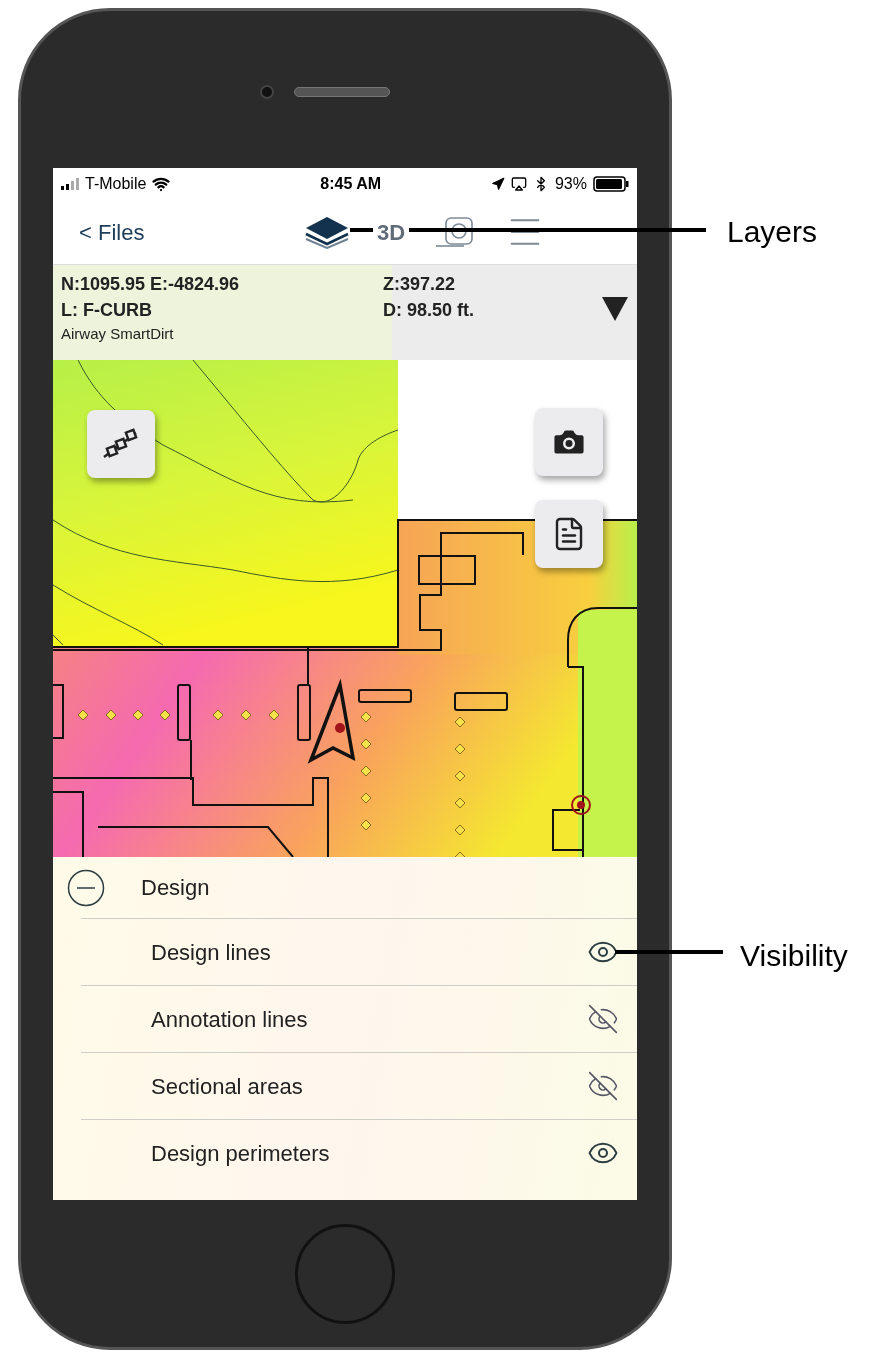  I want to click on callout-label: Layers, so click(772, 232).